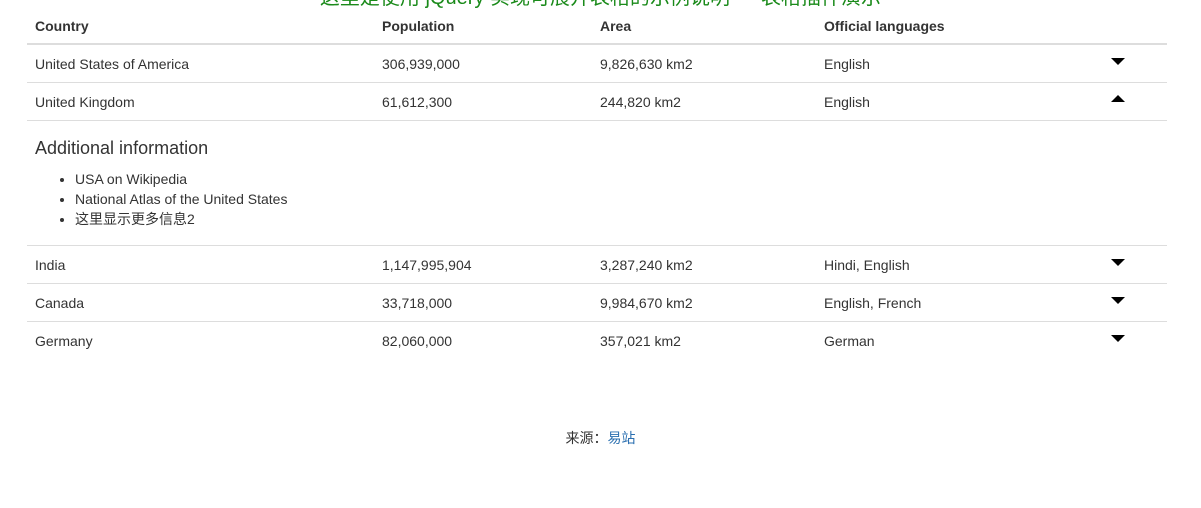  I want to click on cell-area: 9,984,670 km2, so click(646, 302).